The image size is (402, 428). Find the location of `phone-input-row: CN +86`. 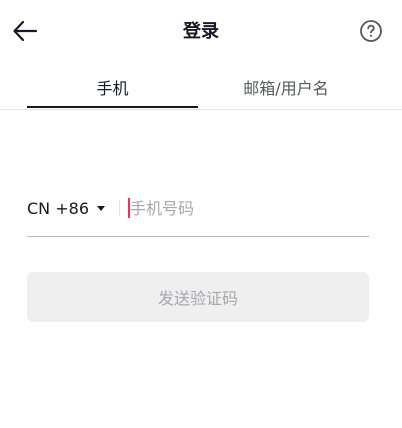

phone-input-row: CN +86 is located at coordinates (198, 210).